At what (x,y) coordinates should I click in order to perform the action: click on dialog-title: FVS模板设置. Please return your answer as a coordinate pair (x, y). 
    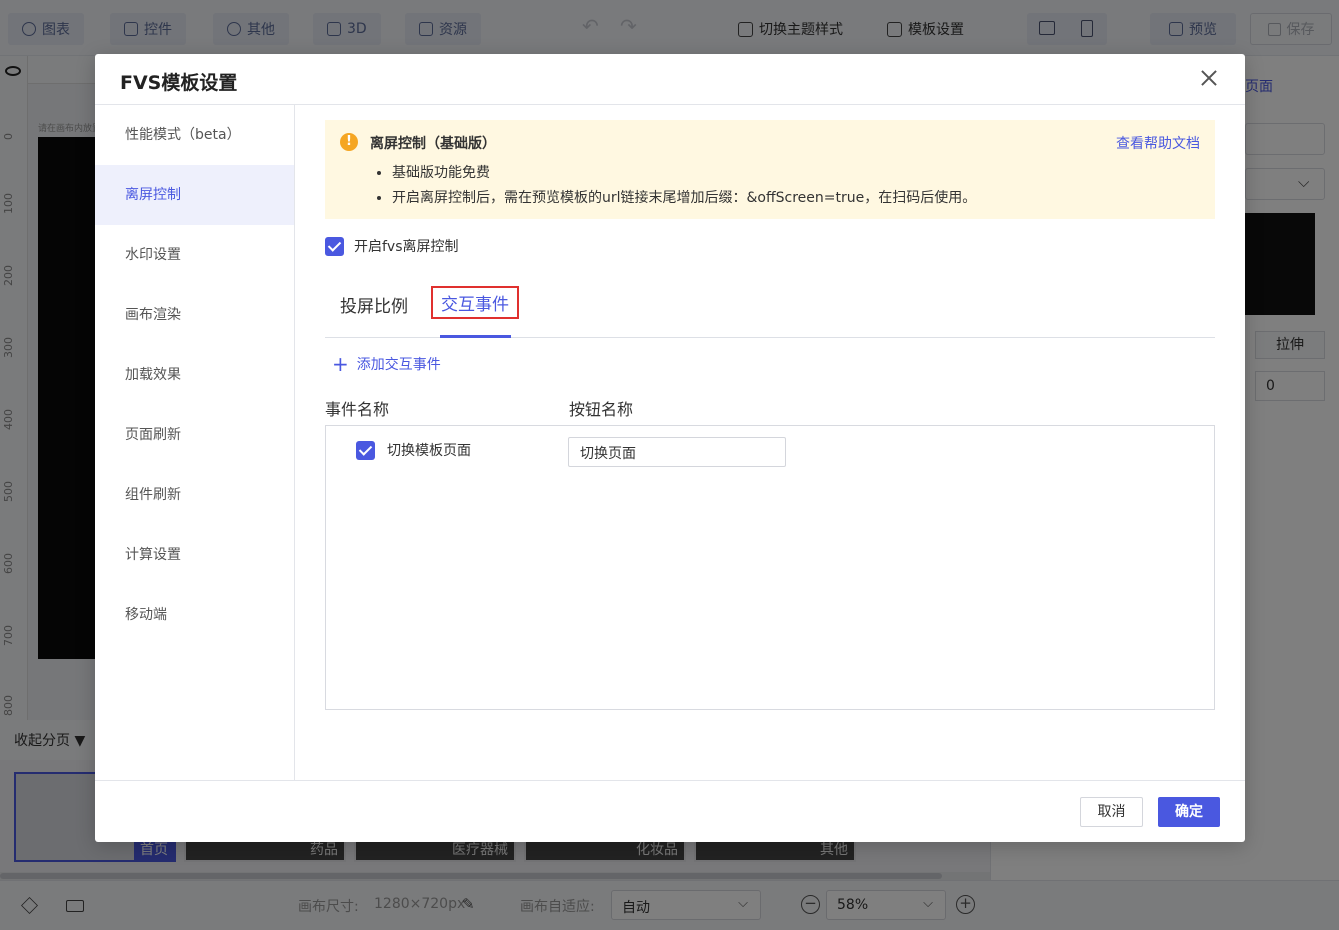
    Looking at the image, I should click on (179, 83).